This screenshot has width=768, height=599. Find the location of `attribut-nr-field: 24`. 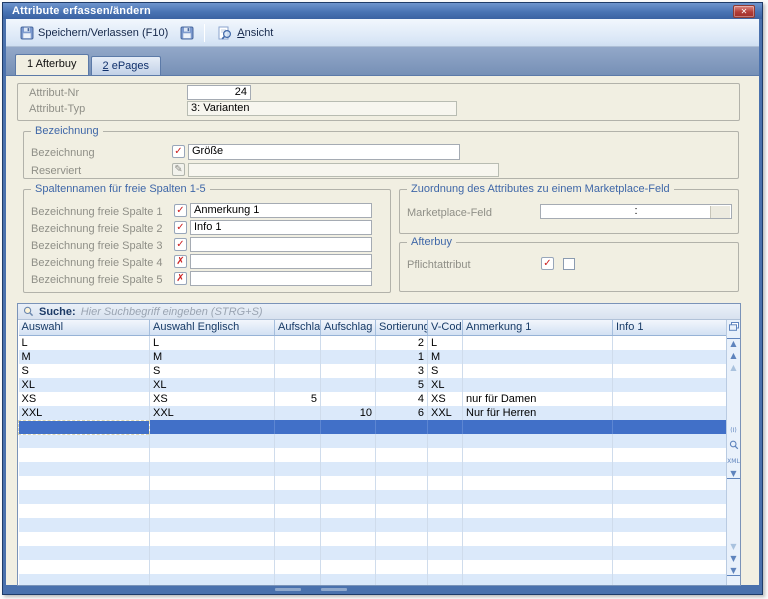

attribut-nr-field: 24 is located at coordinates (219, 92).